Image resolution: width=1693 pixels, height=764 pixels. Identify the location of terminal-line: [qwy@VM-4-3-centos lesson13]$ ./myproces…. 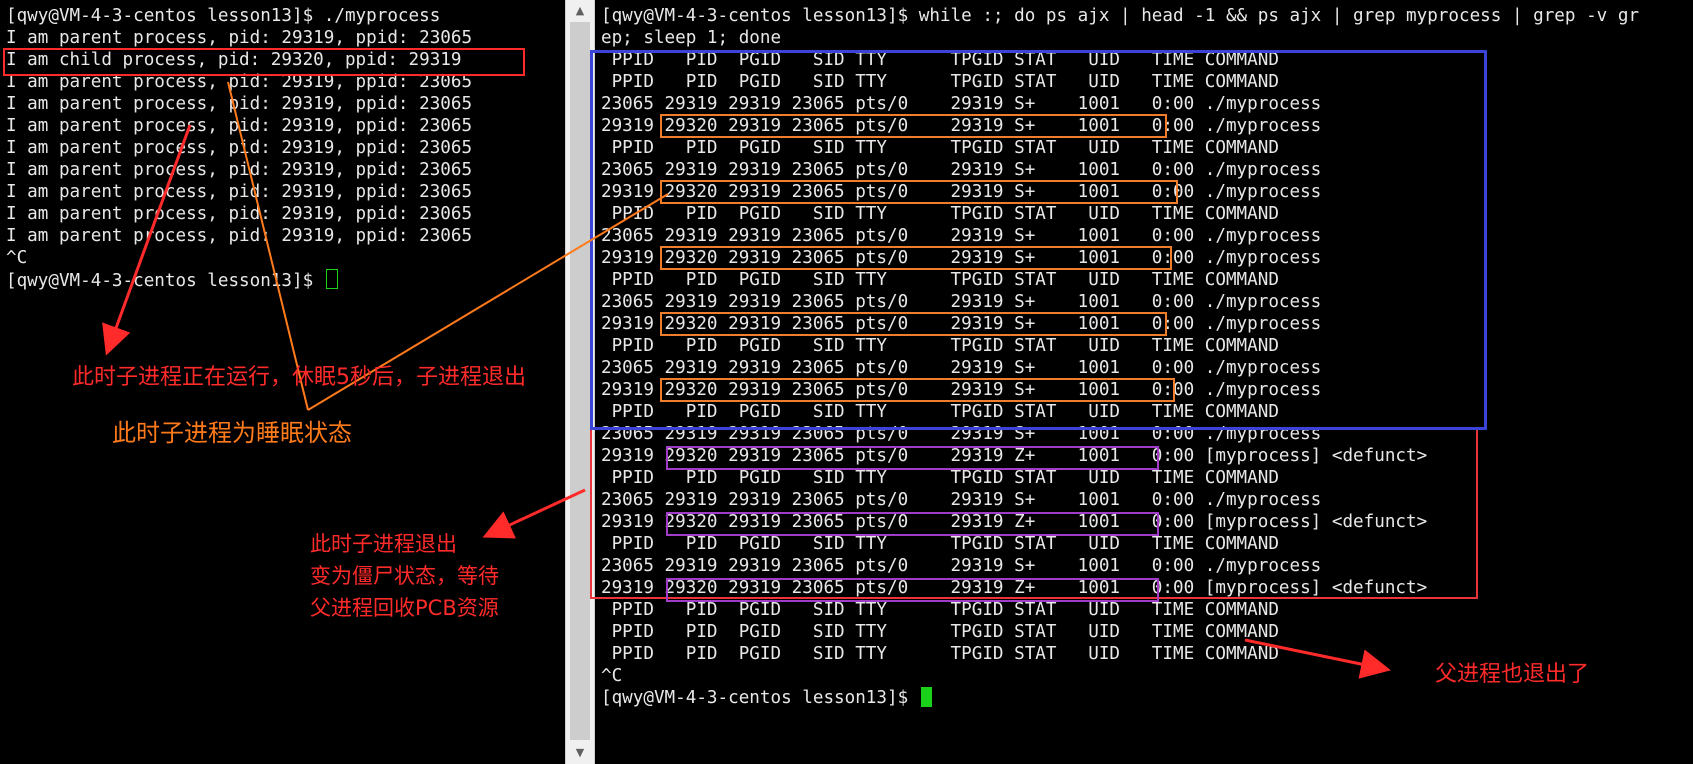
(223, 16).